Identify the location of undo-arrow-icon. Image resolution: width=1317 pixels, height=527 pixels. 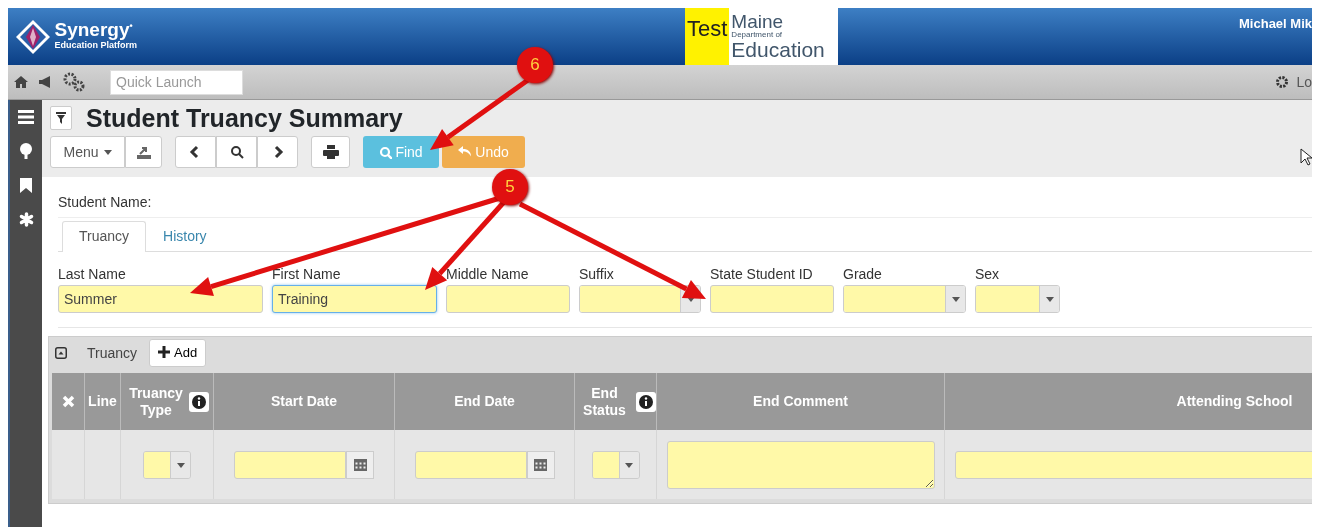
(465, 152).